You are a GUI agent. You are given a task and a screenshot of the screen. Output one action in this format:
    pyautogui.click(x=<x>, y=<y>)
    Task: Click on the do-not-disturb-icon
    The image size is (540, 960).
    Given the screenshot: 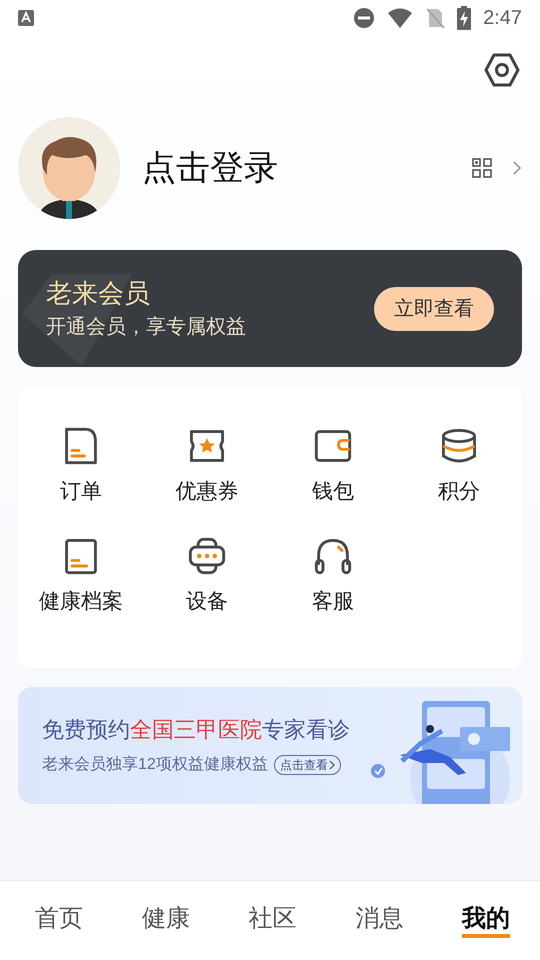 What is the action you would take?
    pyautogui.click(x=364, y=18)
    